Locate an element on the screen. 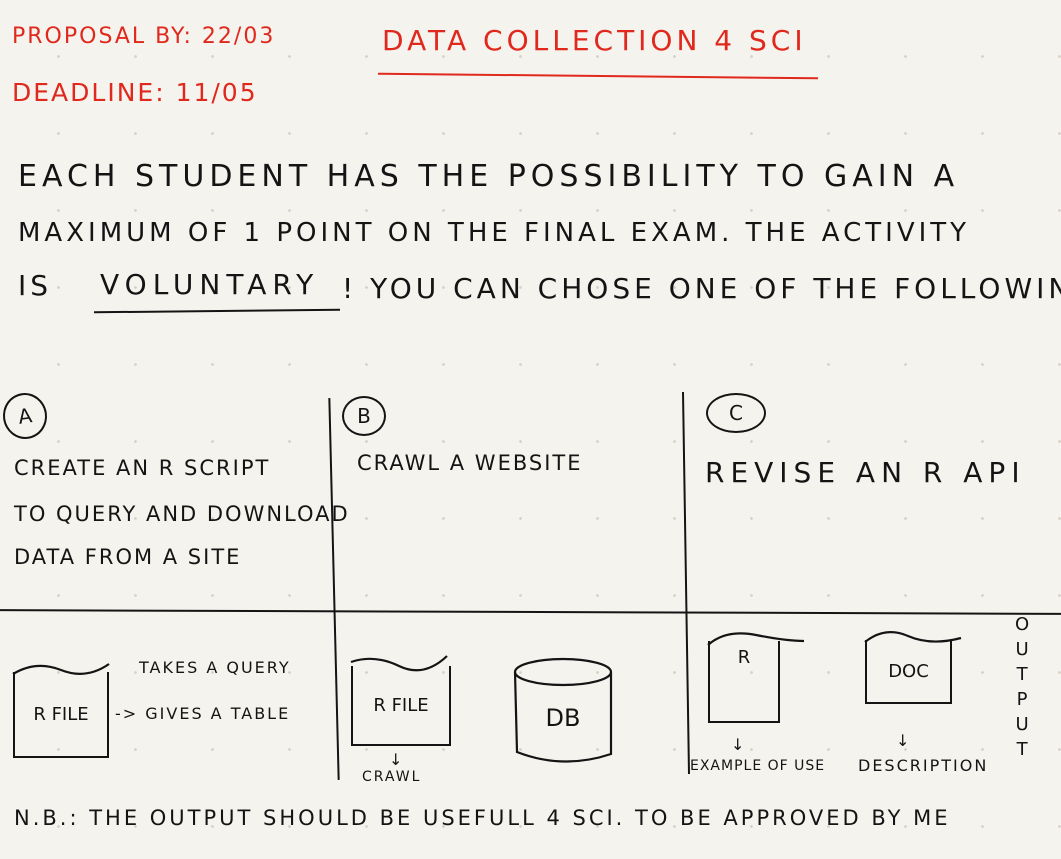 This screenshot has width=1061, height=859. row-divider is located at coordinates (530, 612).